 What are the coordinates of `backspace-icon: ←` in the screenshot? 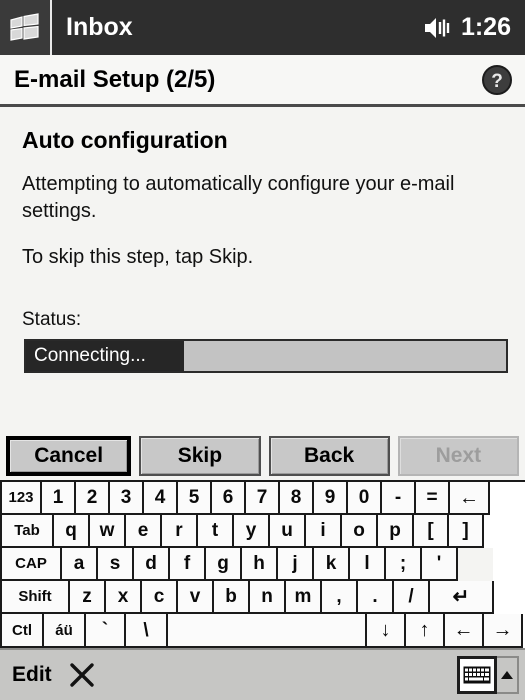 It's located at (470, 498).